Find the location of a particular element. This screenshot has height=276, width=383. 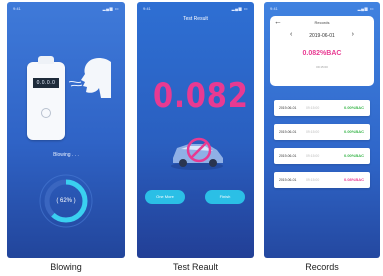

record-row: 2019-06-01 09:15:00 0.08%BAC is located at coordinates (322, 180).